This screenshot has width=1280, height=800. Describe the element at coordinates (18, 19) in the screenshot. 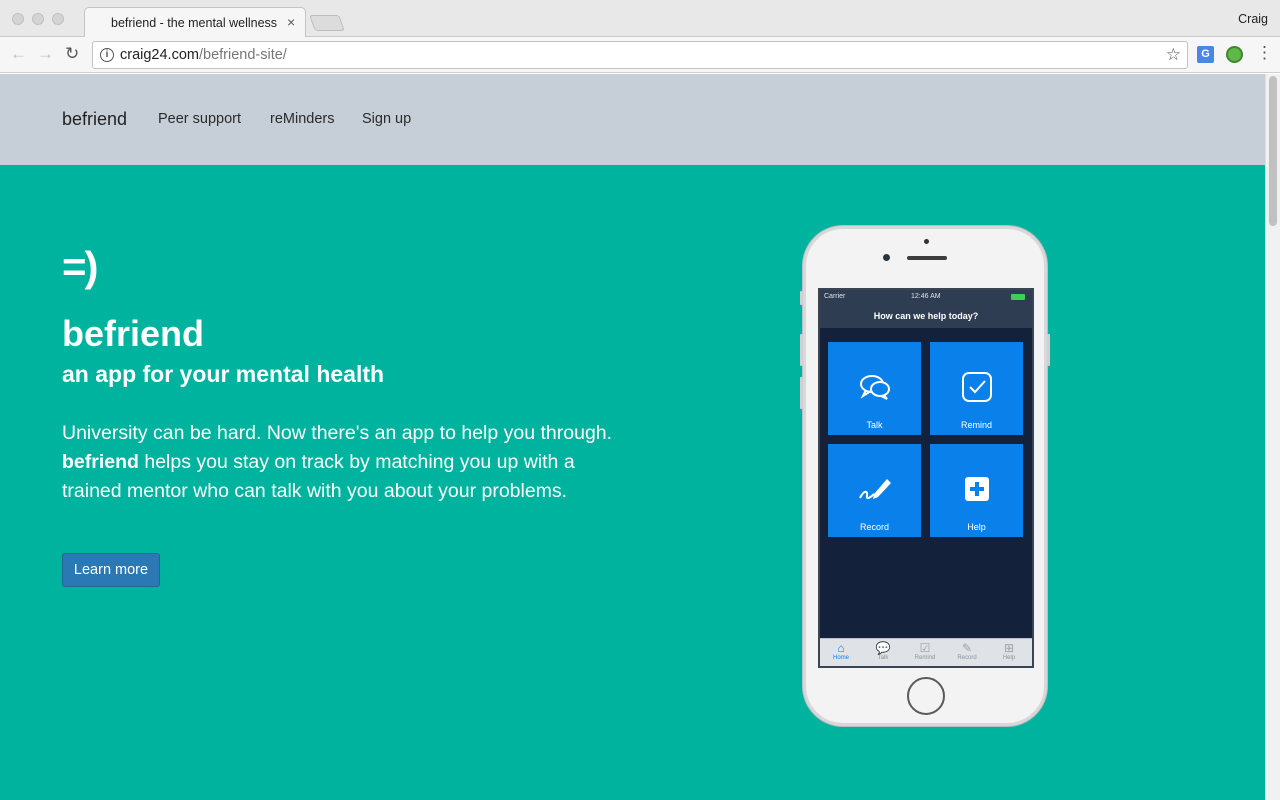

I see `close-window-button` at that location.